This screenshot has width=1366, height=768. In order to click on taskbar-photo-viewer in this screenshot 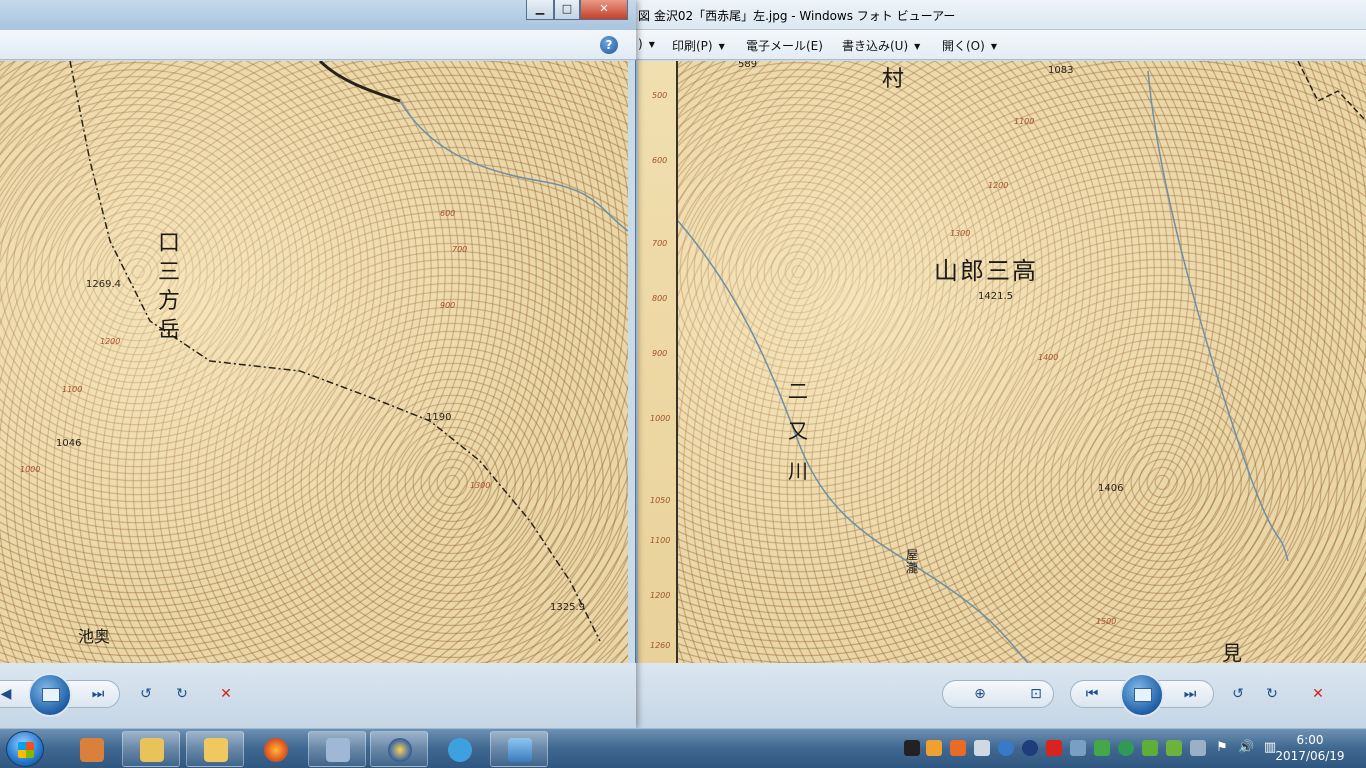, I will do `click(519, 749)`.